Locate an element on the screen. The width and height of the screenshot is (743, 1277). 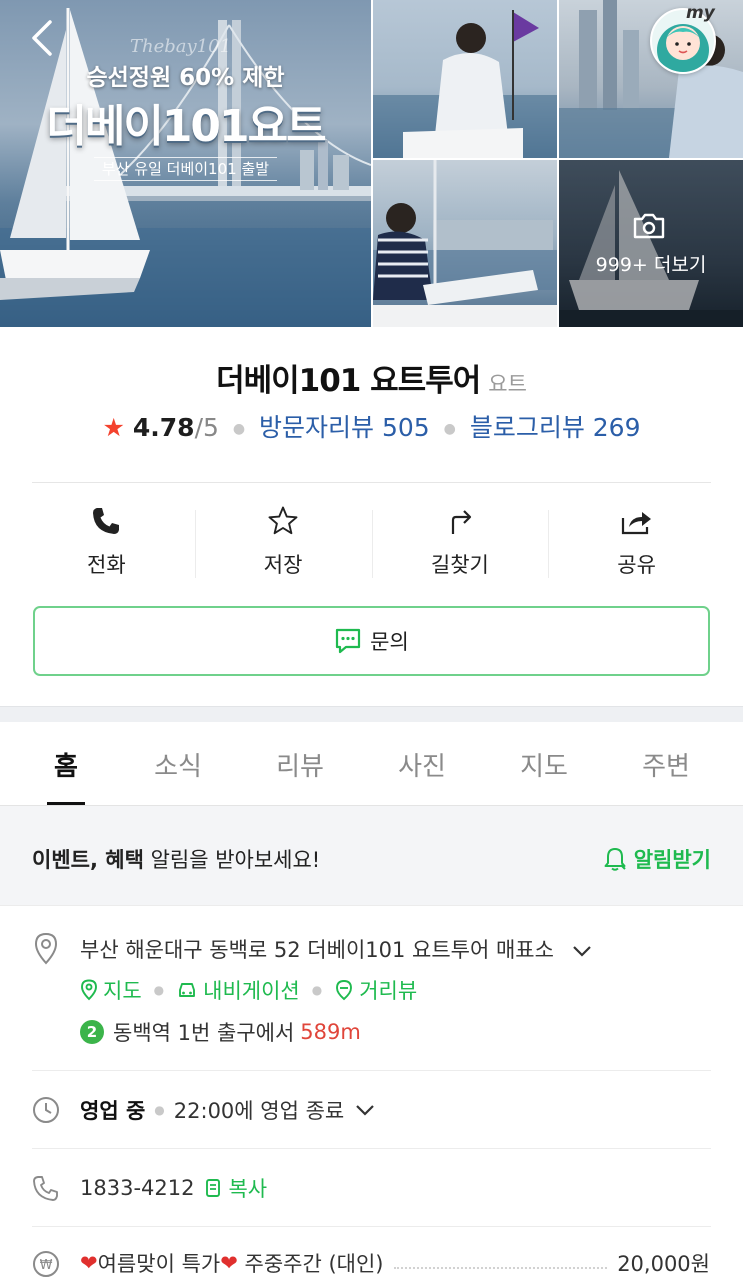
phone-row: 1833-4212 복사 is located at coordinates (173, 1188).